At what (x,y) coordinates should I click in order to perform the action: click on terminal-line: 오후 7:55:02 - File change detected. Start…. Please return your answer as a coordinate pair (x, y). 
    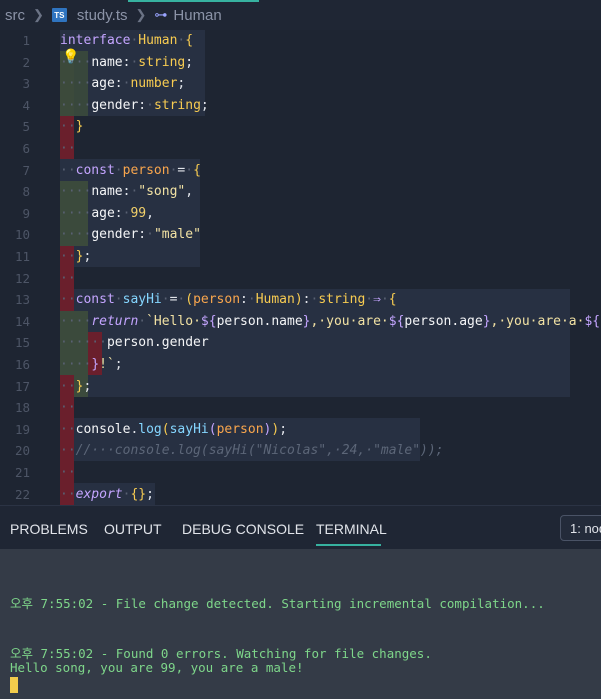
    Looking at the image, I should click on (277, 603).